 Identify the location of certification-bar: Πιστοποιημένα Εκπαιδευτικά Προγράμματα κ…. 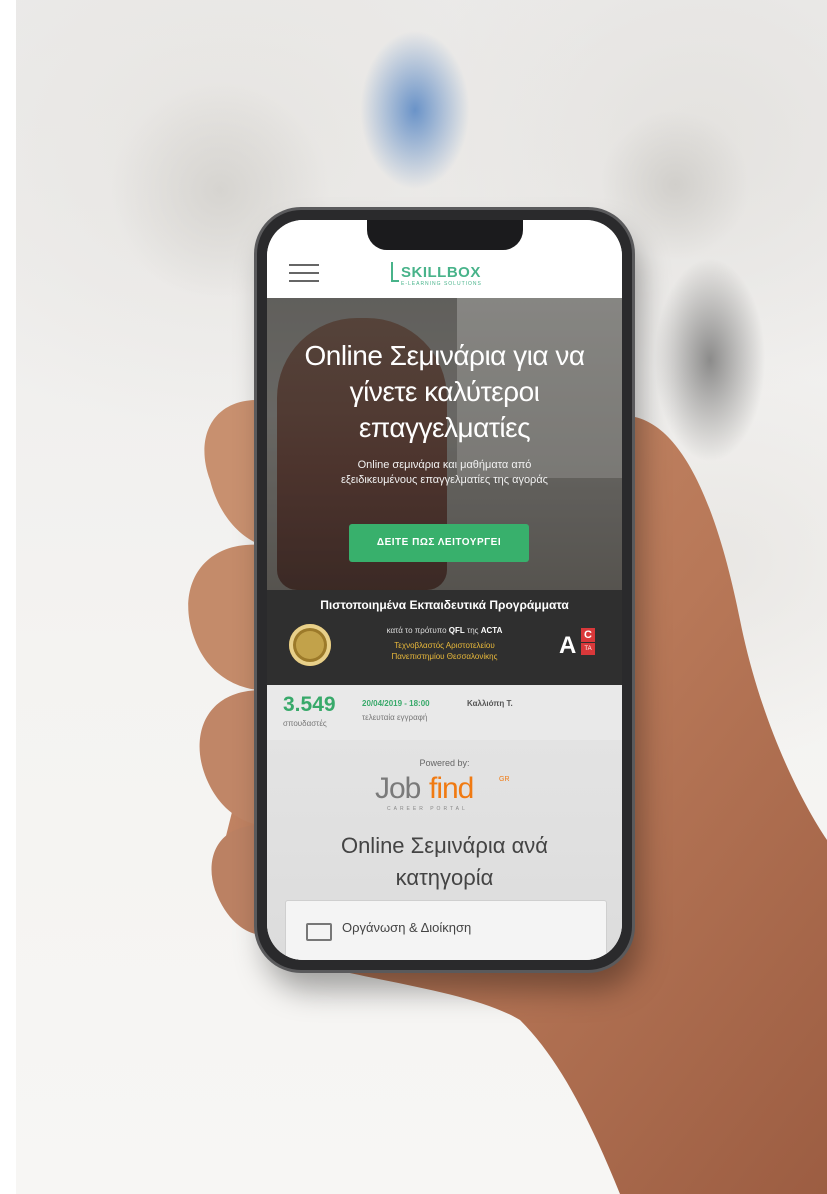
(444, 637).